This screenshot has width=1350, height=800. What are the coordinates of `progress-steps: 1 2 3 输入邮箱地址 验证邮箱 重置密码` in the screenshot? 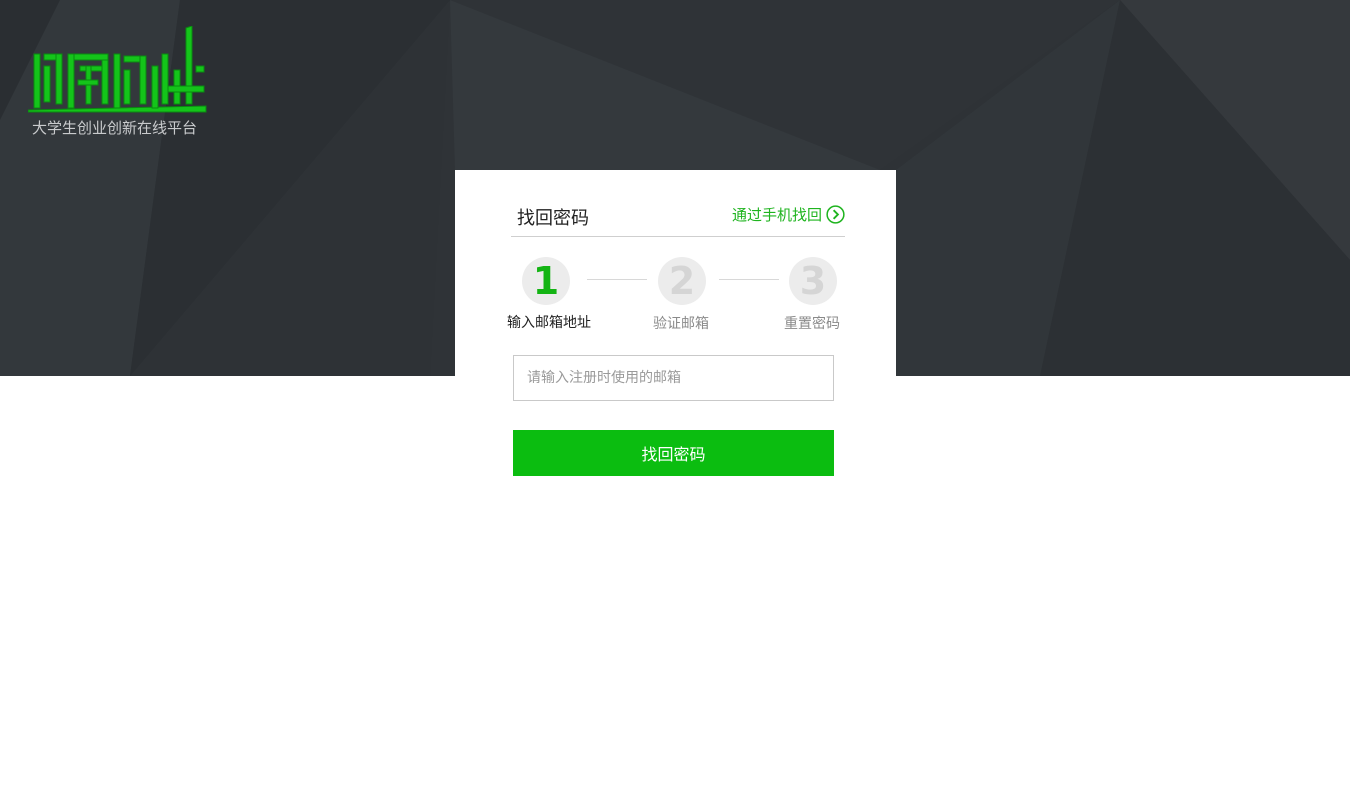 It's located at (675, 296).